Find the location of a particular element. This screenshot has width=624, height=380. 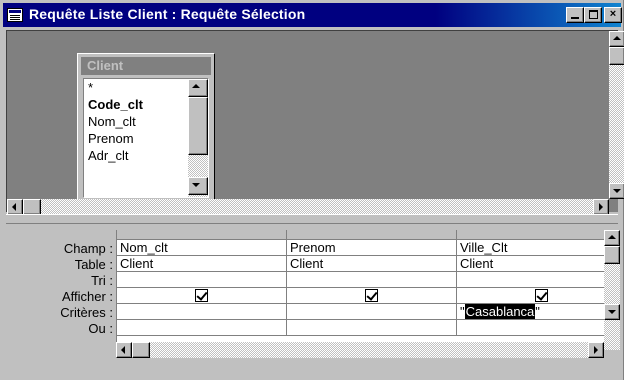

grid-hscroll-thumb is located at coordinates (141, 350).